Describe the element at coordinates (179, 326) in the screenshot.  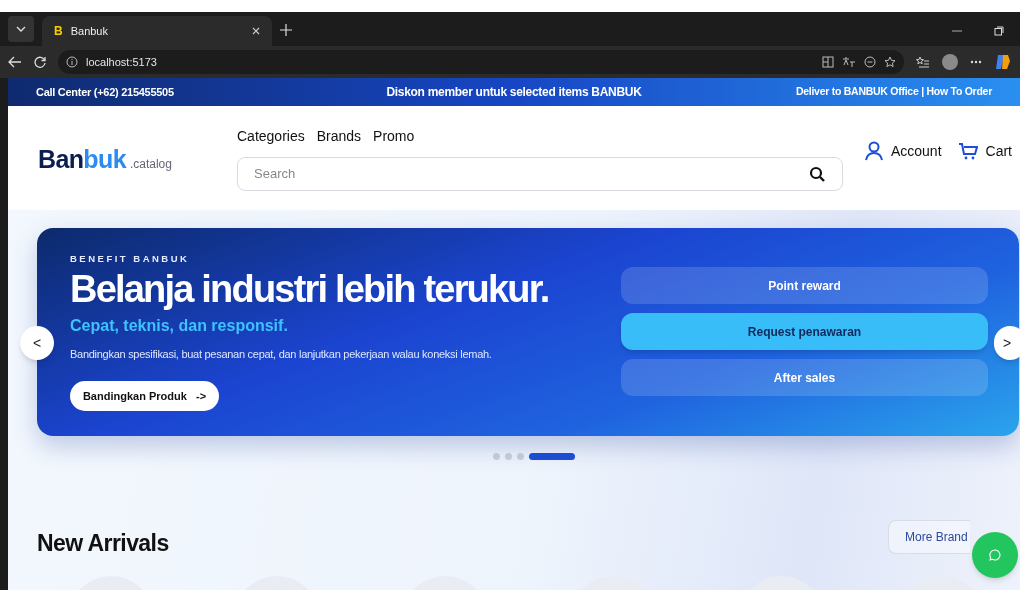
I see `hero-subtitle: Cepat, teknis, dan responsif.` at that location.